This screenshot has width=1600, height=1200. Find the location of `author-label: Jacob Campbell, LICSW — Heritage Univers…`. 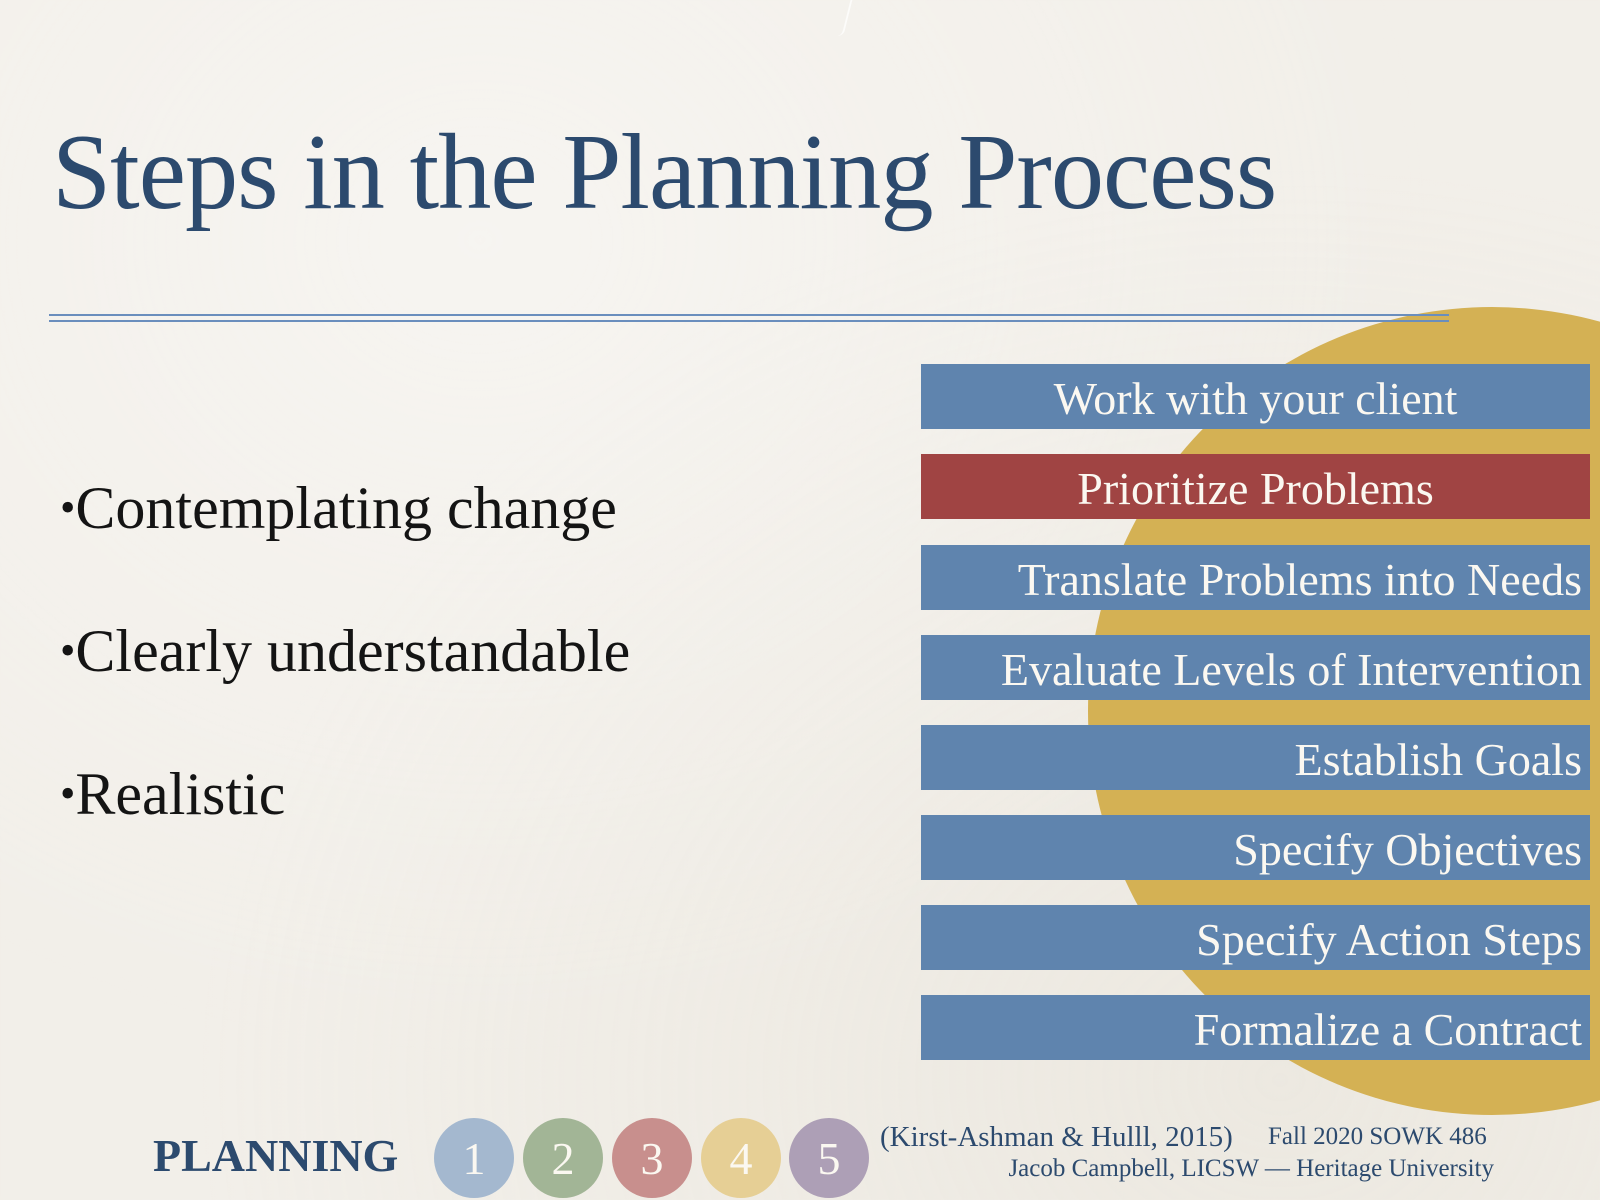

author-label: Jacob Campbell, LICSW — Heritage Univers… is located at coordinates (1251, 1168).